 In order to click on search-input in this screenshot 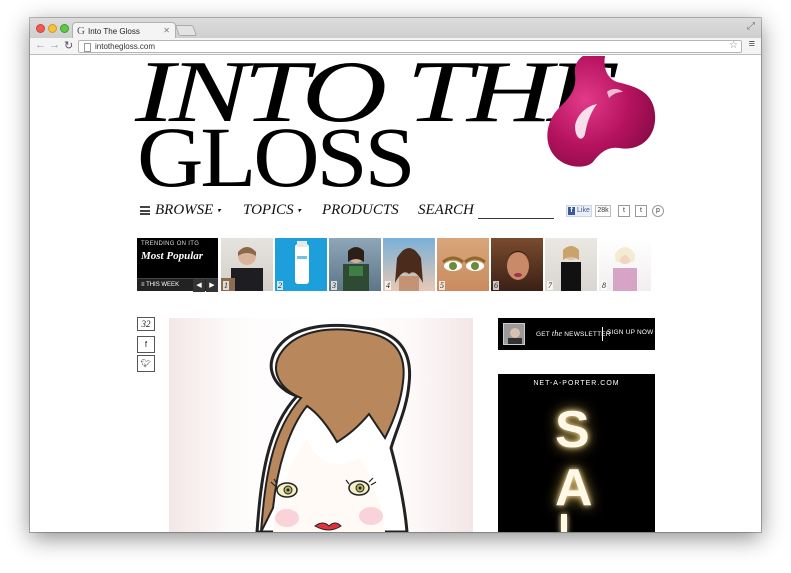, I will do `click(516, 218)`.